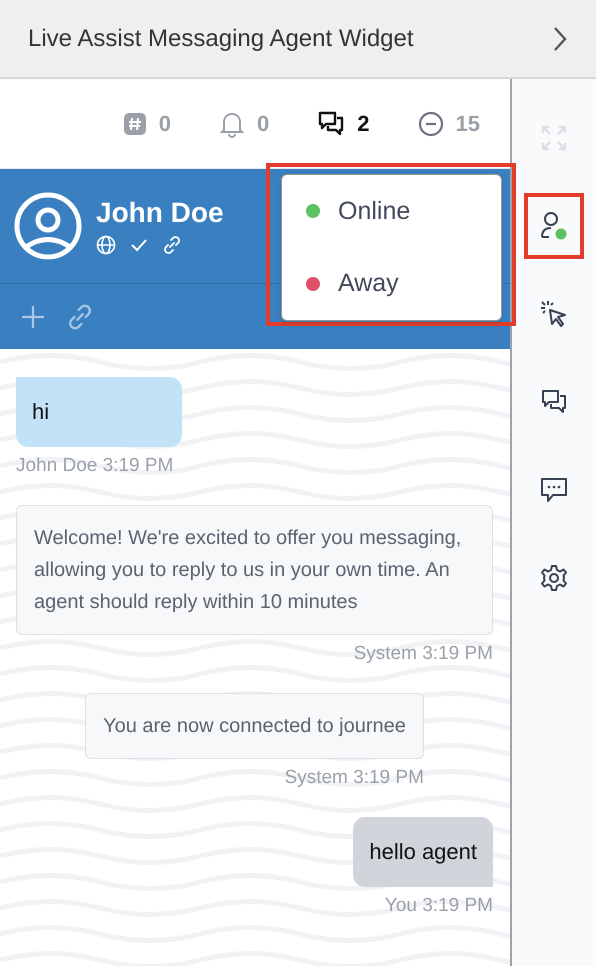 Image resolution: width=596 pixels, height=966 pixels. What do you see at coordinates (560, 39) in the screenshot?
I see `chevron-right-icon` at bounding box center [560, 39].